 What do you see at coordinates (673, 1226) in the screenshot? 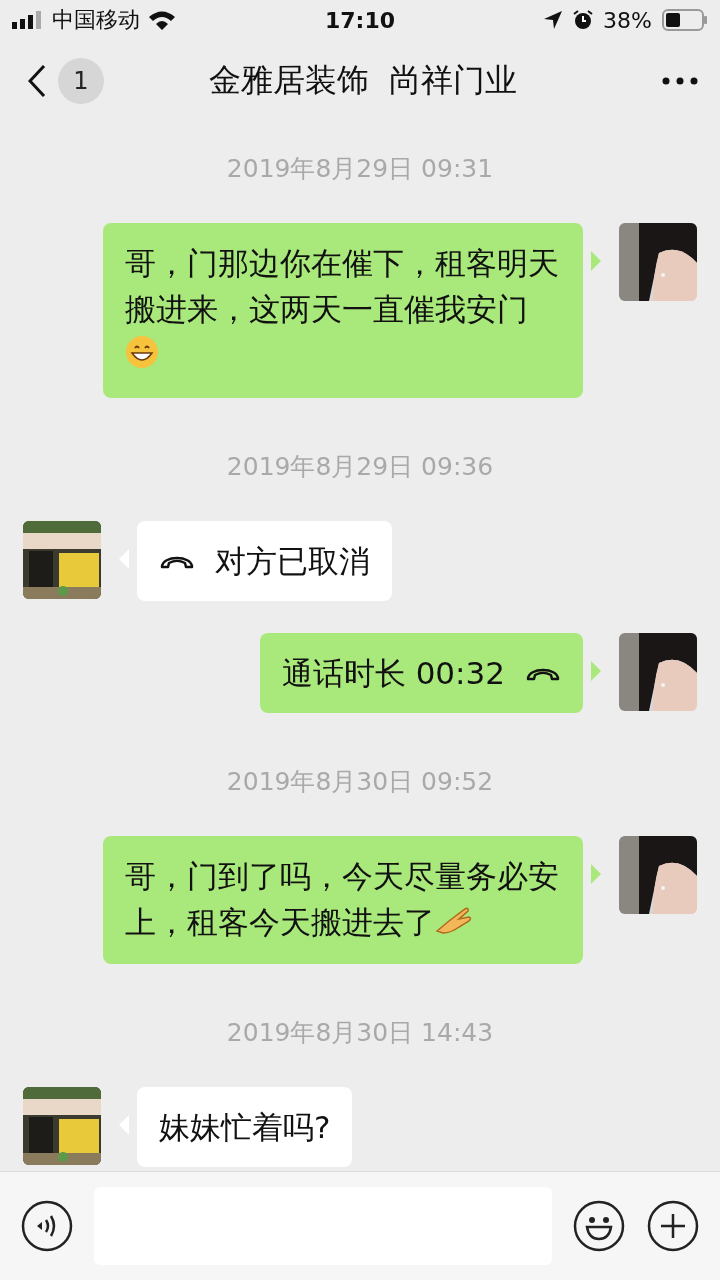
I see `add-button` at bounding box center [673, 1226].